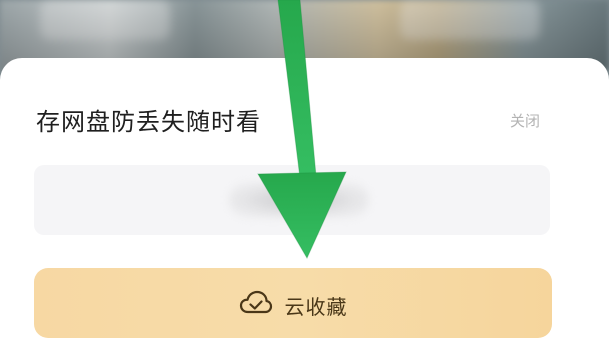 This screenshot has width=609, height=358. Describe the element at coordinates (316, 306) in the screenshot. I see `cloud-save-label: 云收藏` at that location.